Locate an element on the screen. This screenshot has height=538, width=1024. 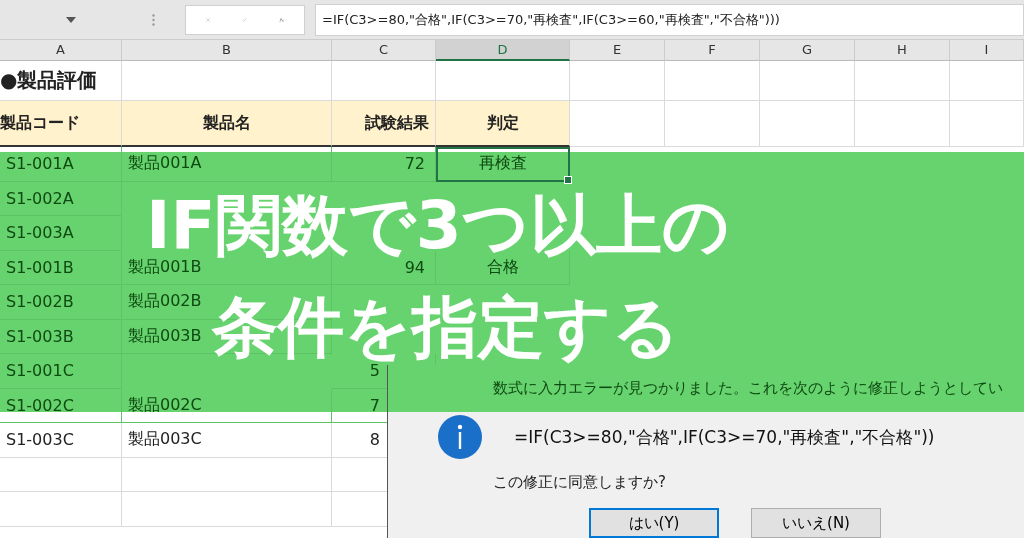
column-header: E is located at coordinates (617, 50).